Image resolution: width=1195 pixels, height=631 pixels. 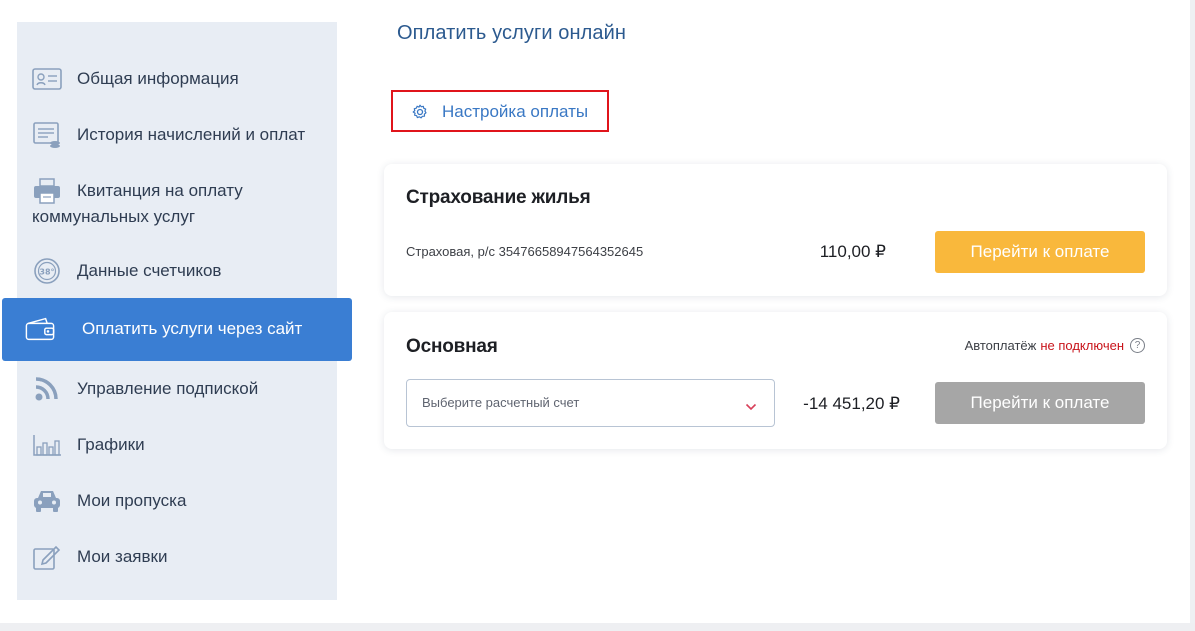 I want to click on sidebar-item-subscription: Управление подпиской, so click(x=177, y=389).